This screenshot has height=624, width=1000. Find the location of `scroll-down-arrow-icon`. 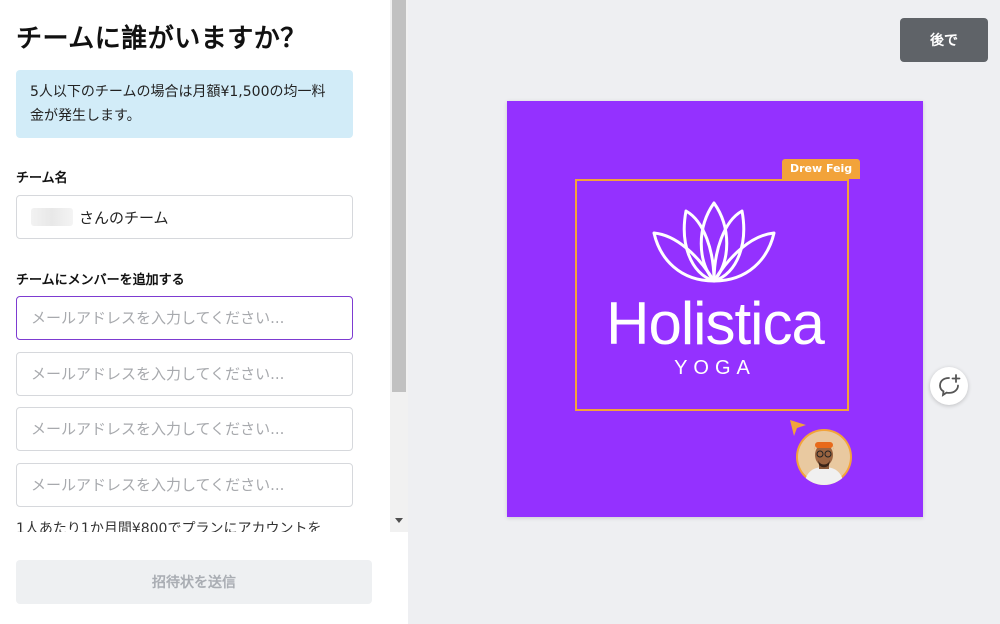

scroll-down-arrow-icon is located at coordinates (399, 520).